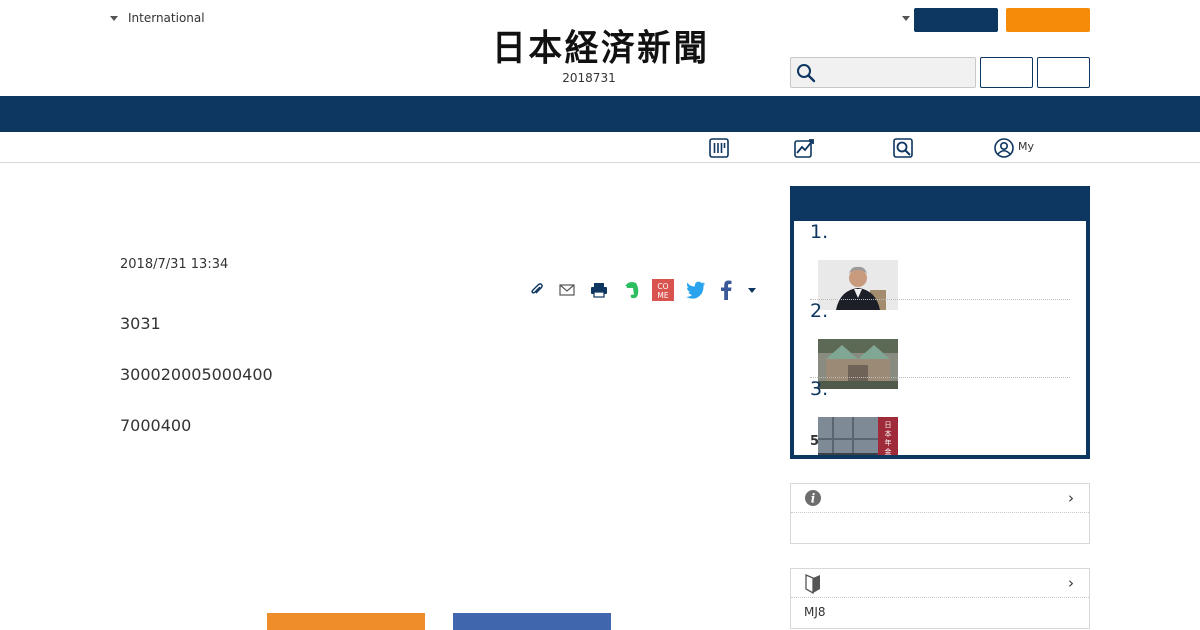  Describe the element at coordinates (813, 586) in the screenshot. I see `beginner-mark-icon` at that location.